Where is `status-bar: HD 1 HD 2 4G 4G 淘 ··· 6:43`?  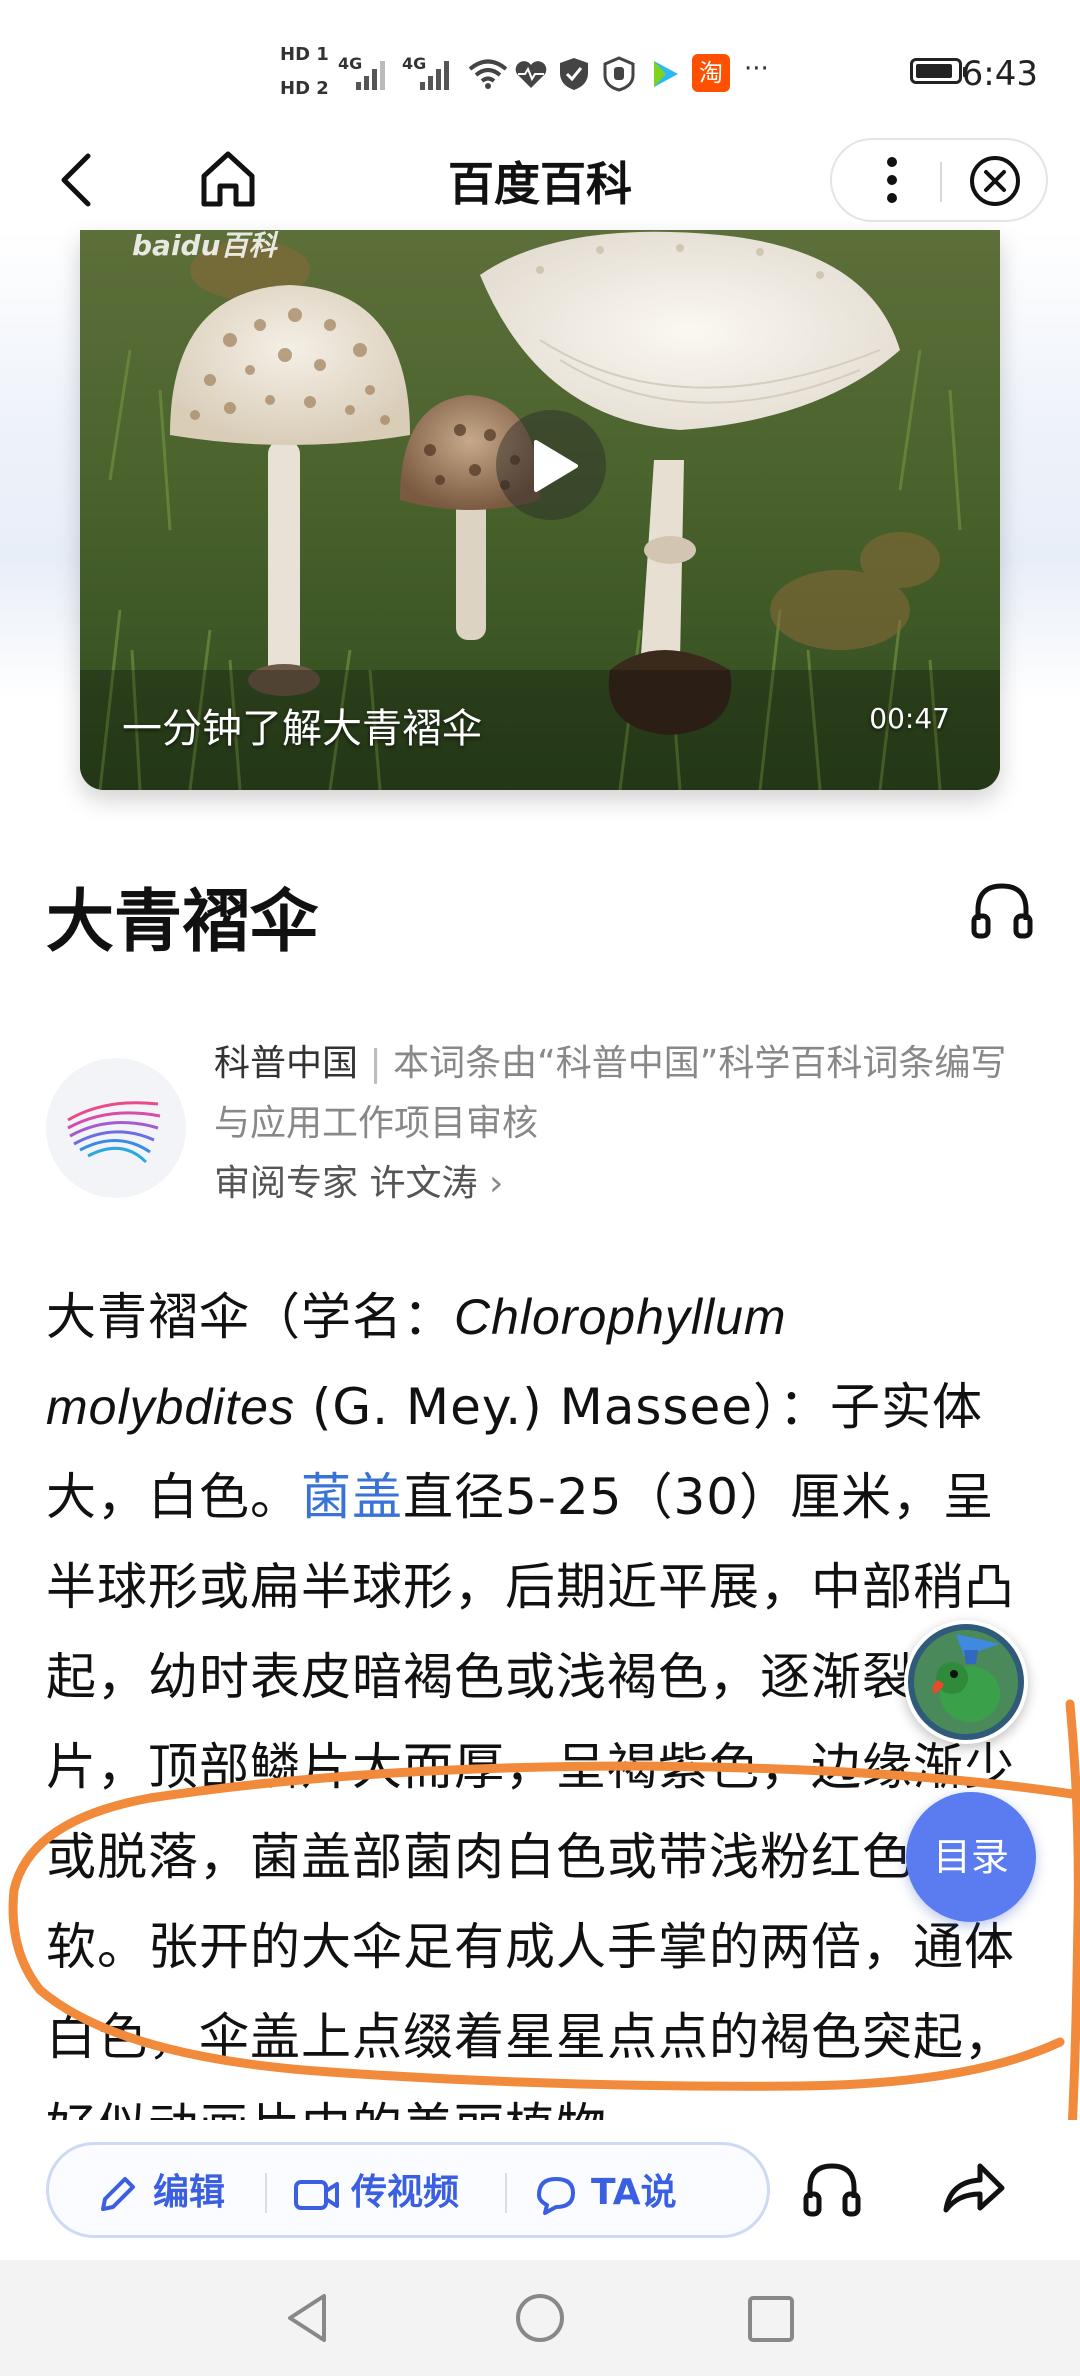 status-bar: HD 1 HD 2 4G 4G 淘 ··· 6:43 is located at coordinates (540, 65).